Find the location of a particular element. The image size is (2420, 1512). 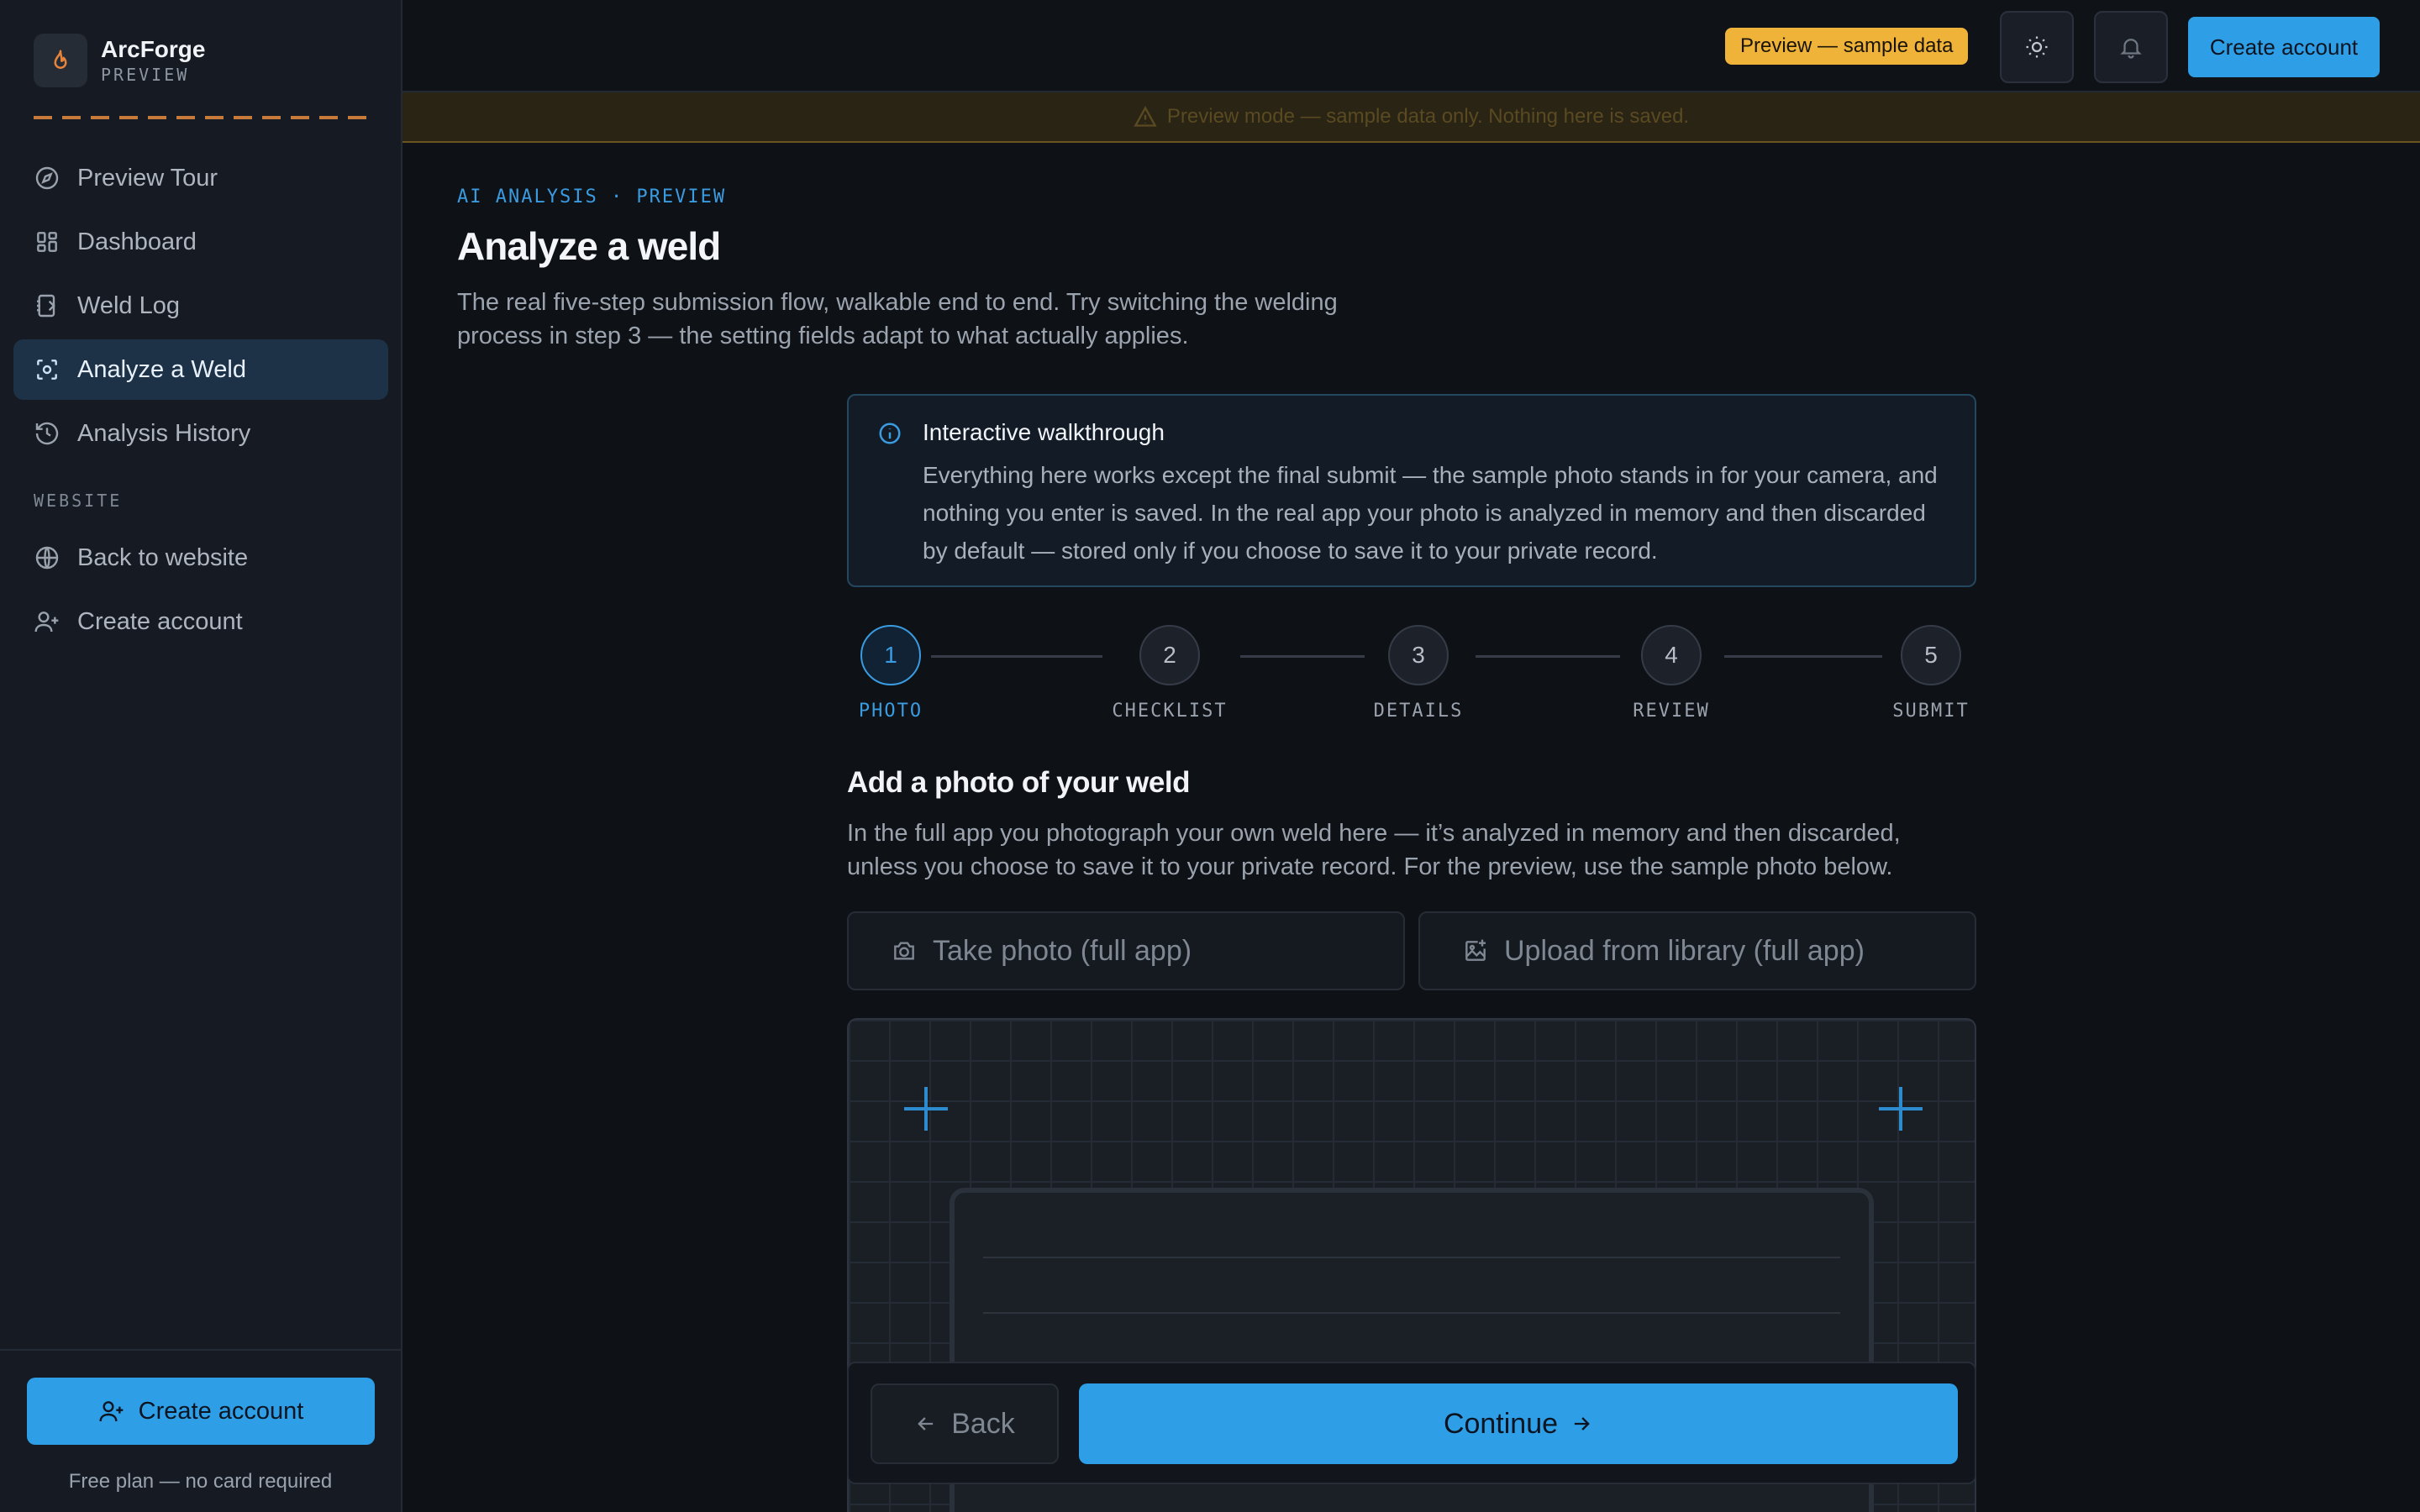

arrow-right-icon is located at coordinates (1582, 1424).